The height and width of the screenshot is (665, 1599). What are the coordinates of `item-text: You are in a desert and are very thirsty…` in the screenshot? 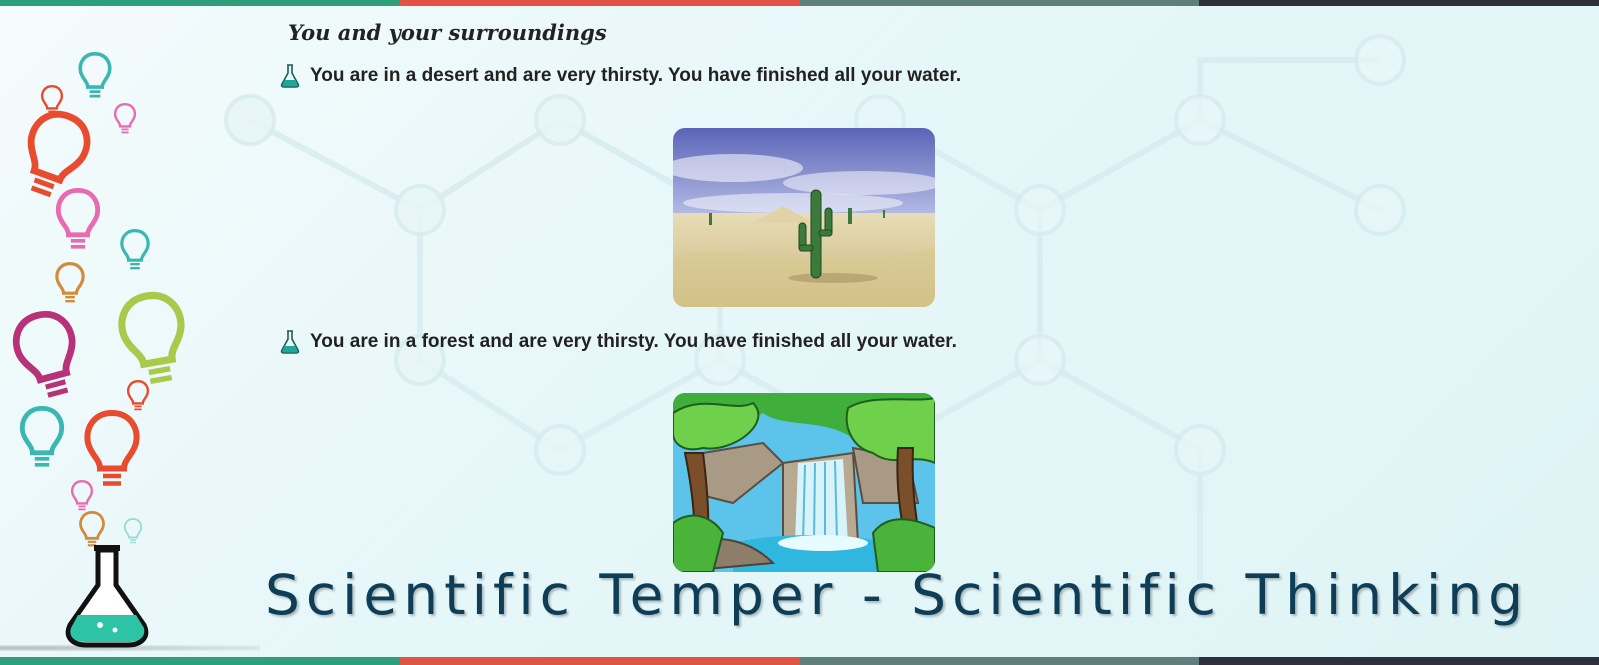 It's located at (636, 75).